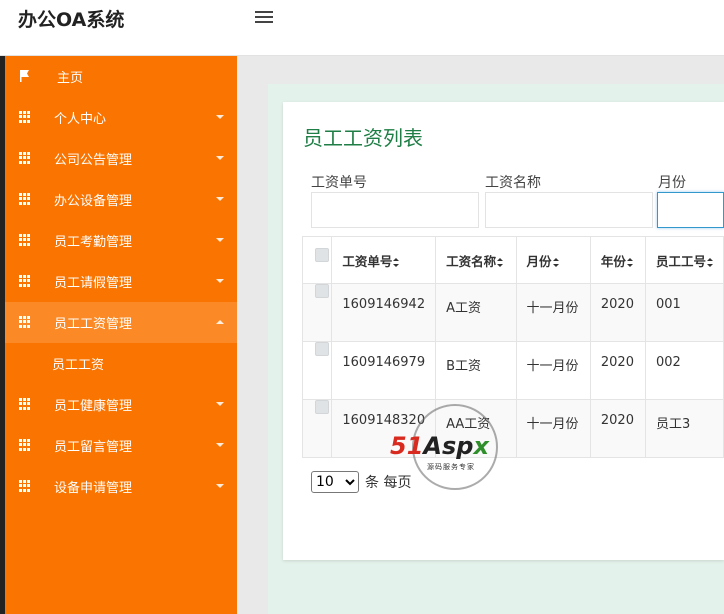  What do you see at coordinates (617, 260) in the screenshot?
I see `column-header-year: 年份` at bounding box center [617, 260].